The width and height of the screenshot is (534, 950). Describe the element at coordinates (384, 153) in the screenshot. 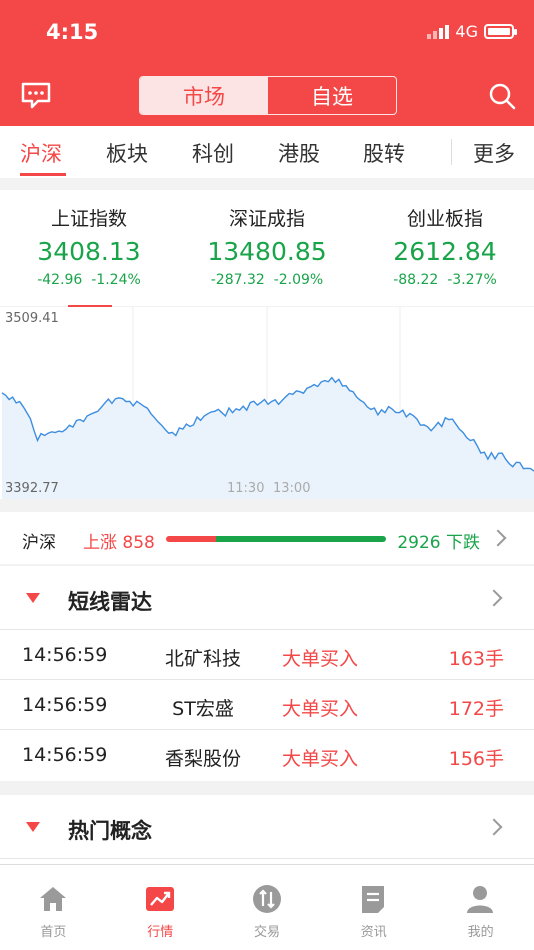

I see `tab-neeq: 股转` at that location.